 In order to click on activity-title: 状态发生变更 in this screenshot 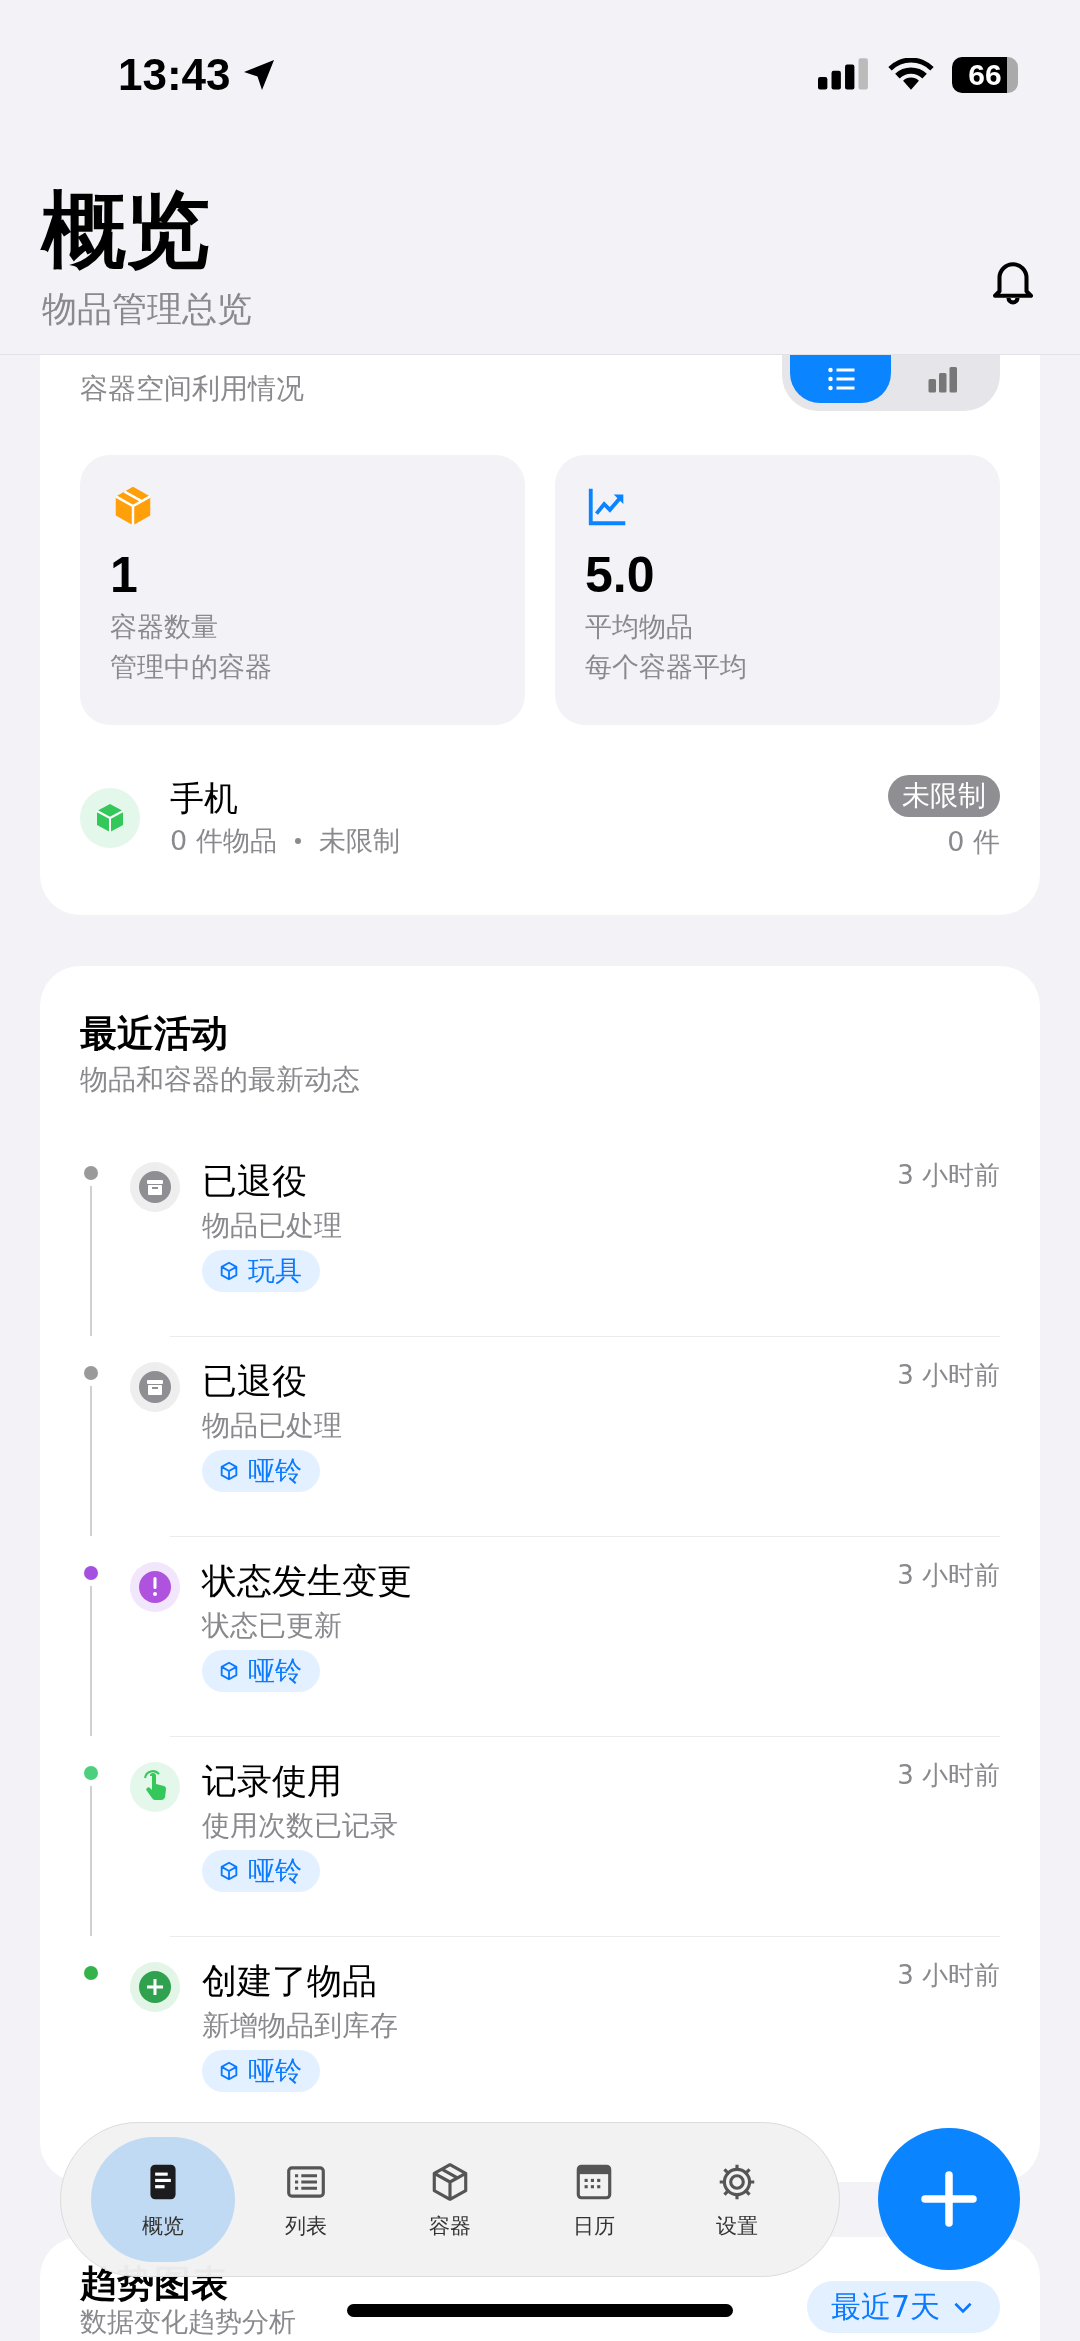, I will do `click(307, 1581)`.